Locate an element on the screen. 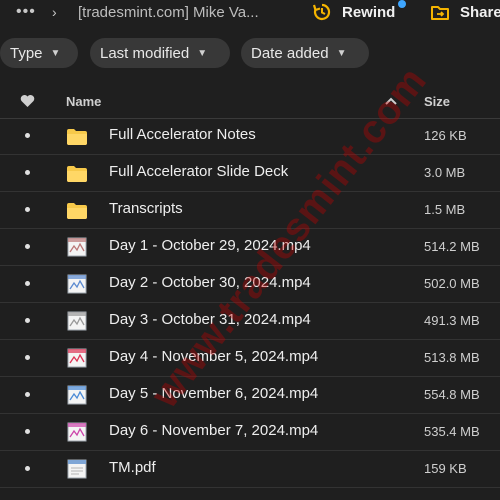 The height and width of the screenshot is (500, 500). file-size: 1.5 MB is located at coordinates (445, 209).